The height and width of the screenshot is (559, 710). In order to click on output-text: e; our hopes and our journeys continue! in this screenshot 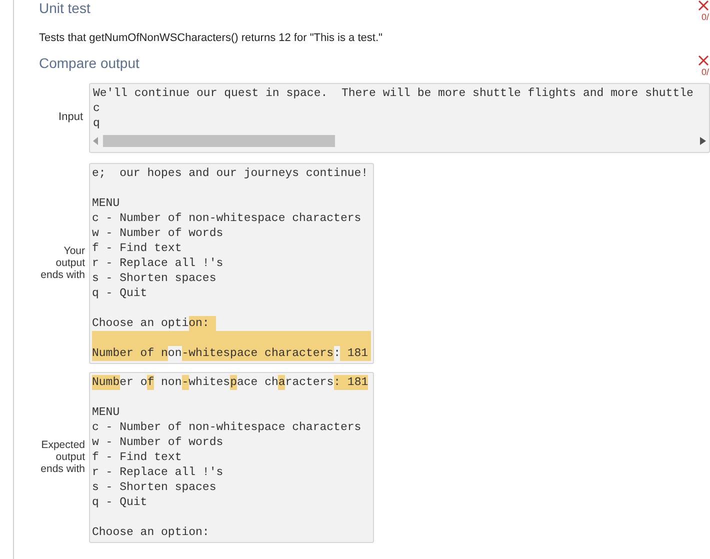, I will do `click(230, 173)`.